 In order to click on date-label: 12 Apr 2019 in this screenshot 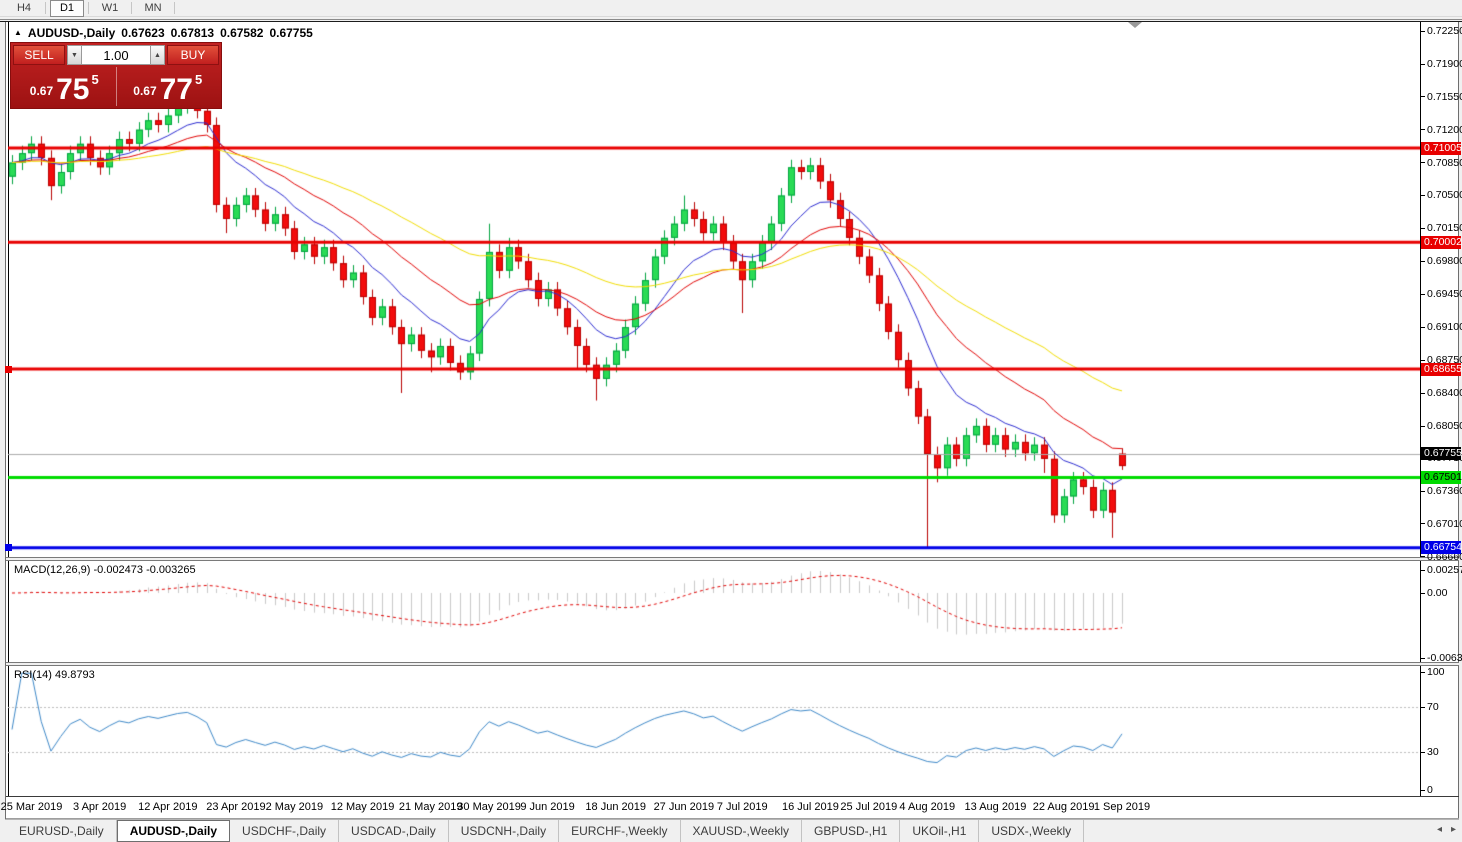, I will do `click(168, 807)`.